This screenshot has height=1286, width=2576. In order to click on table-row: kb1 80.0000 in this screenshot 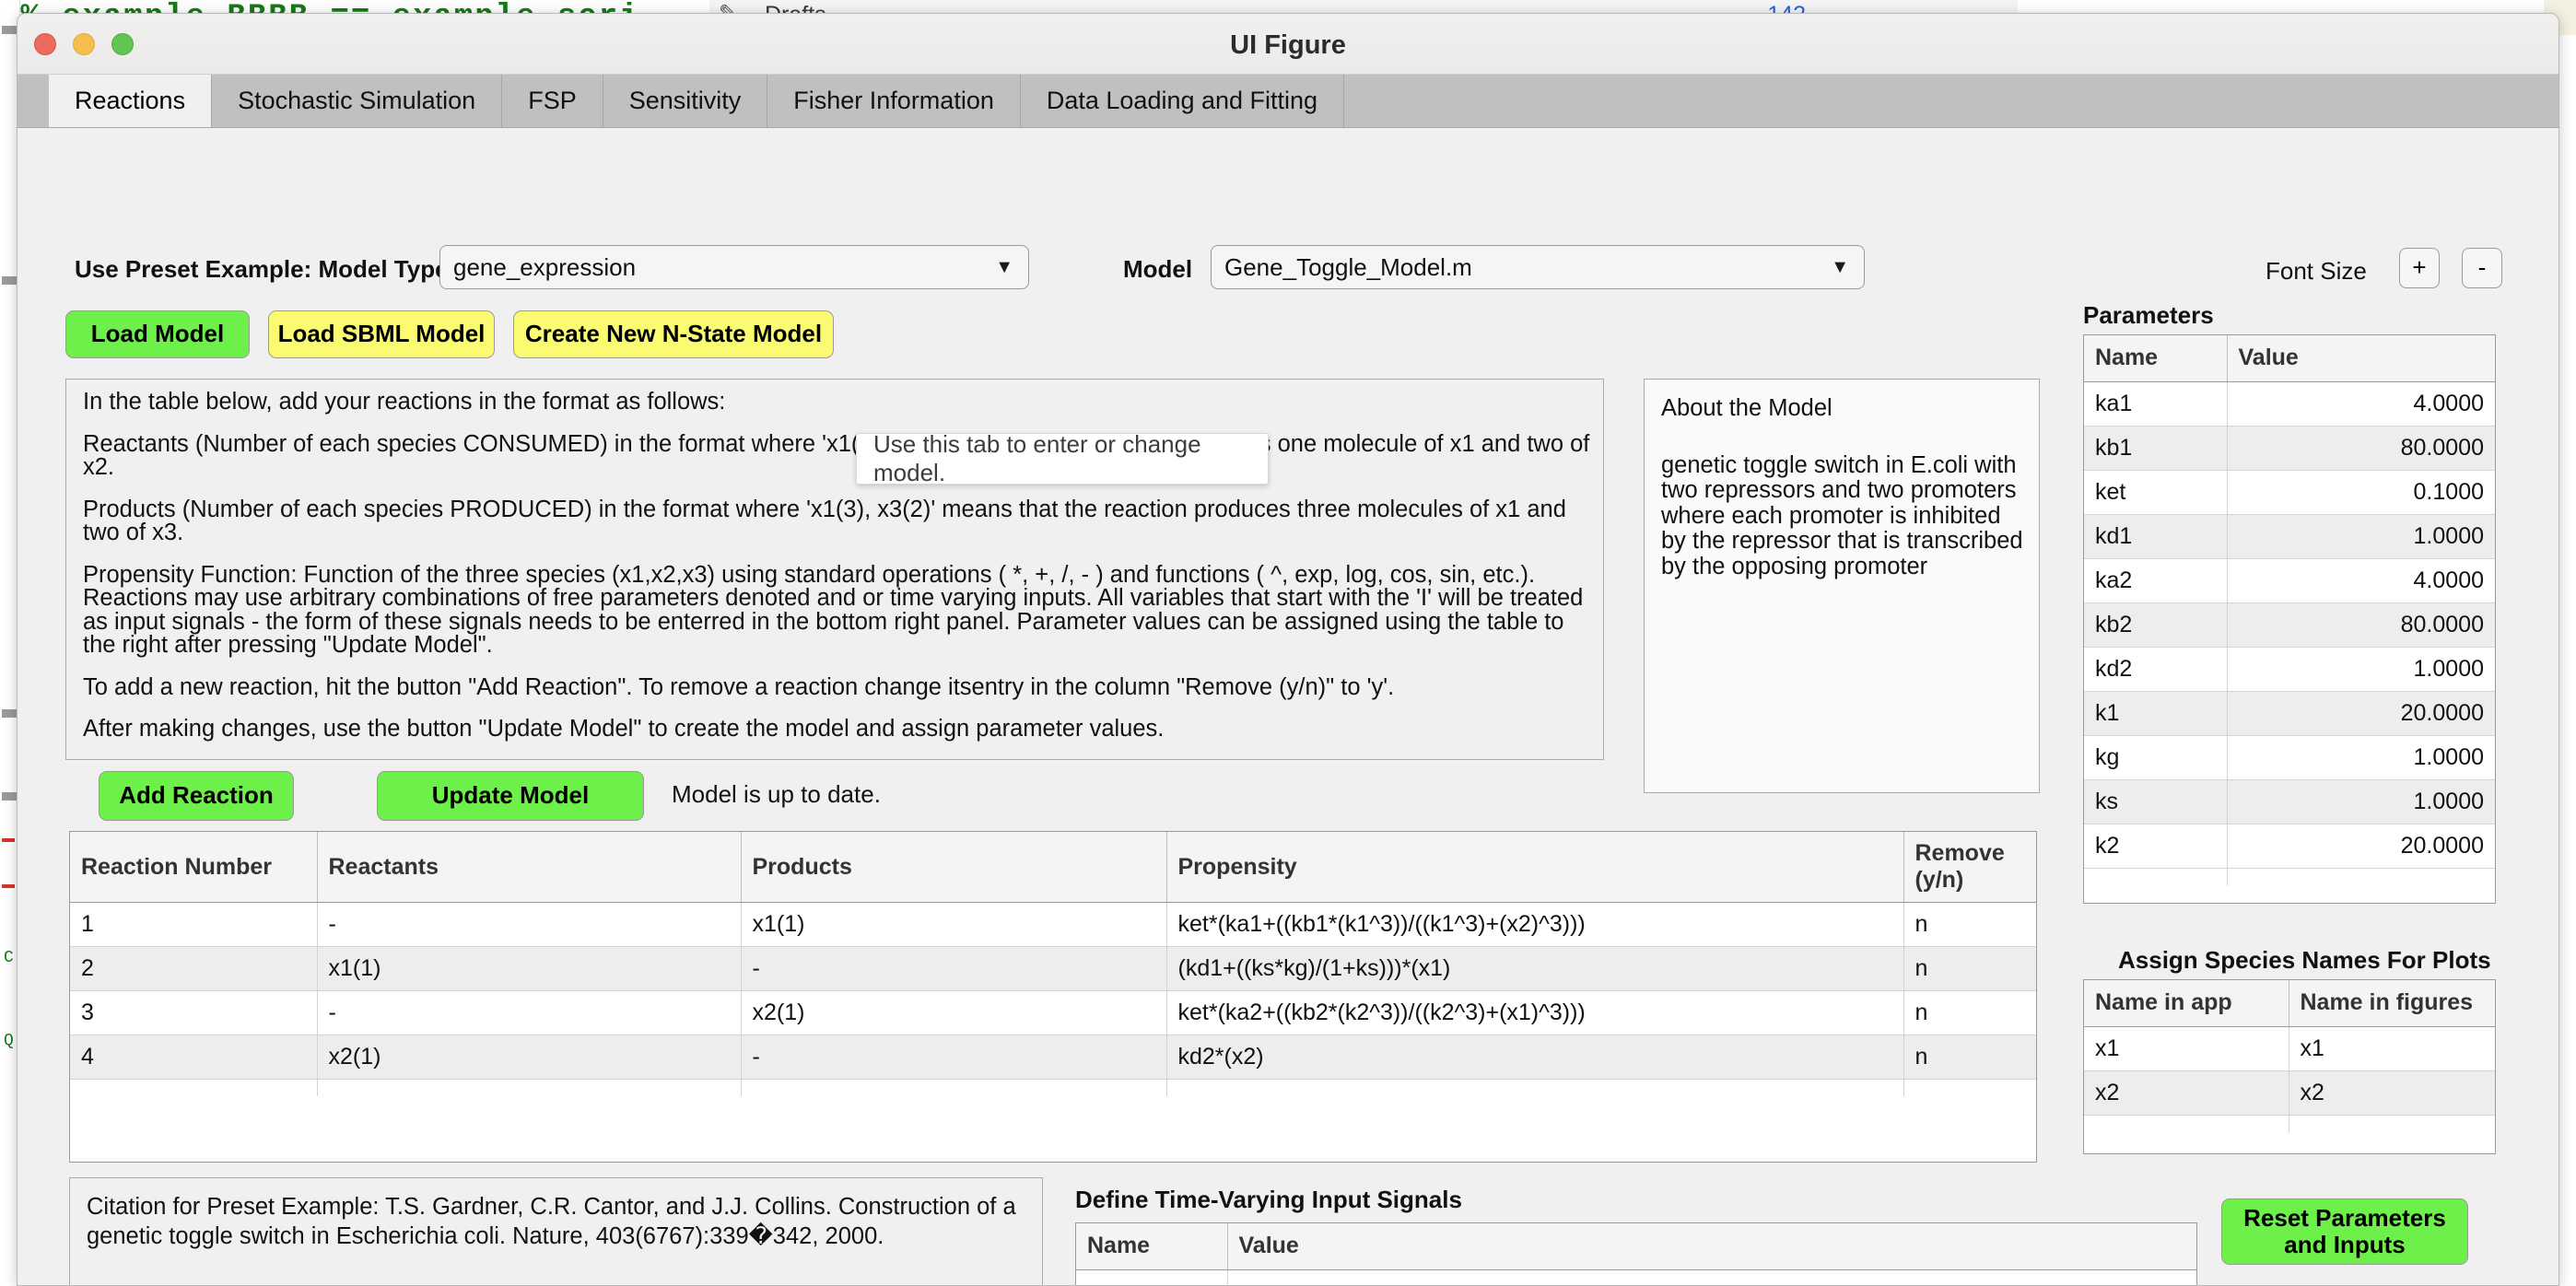, I will do `click(2289, 448)`.